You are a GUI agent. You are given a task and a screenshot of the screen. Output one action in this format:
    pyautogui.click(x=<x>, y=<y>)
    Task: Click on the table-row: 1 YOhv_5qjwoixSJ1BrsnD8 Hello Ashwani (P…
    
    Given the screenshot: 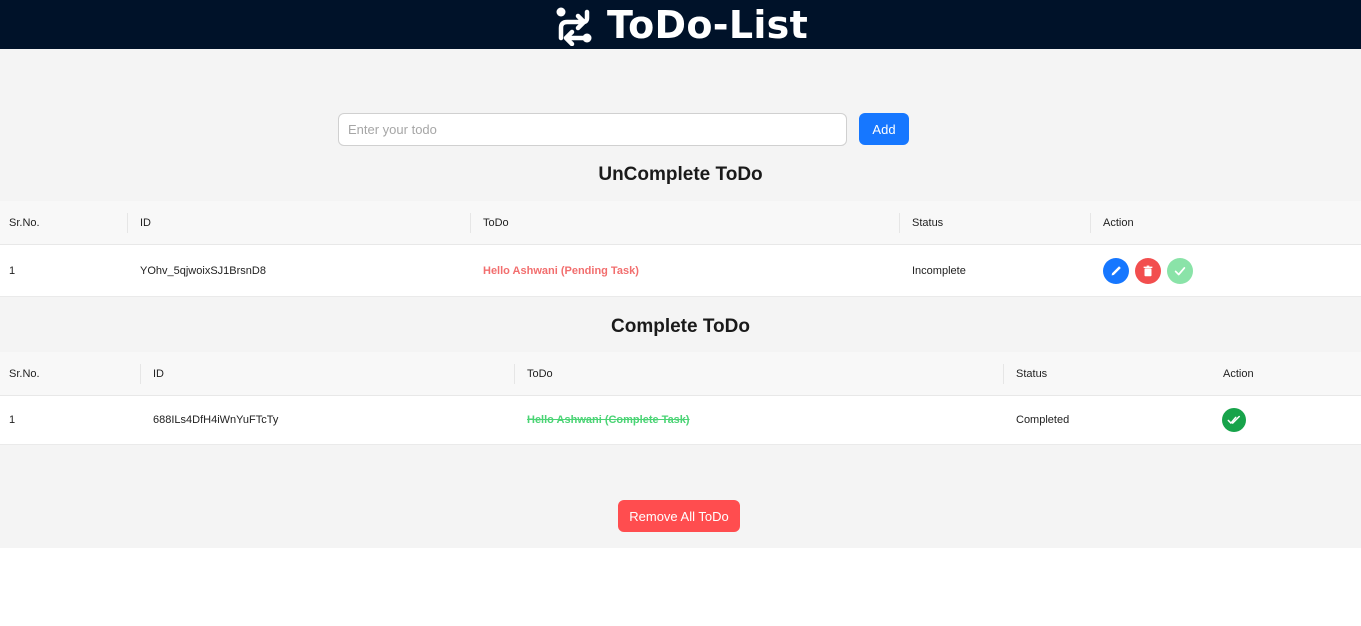 What is the action you would take?
    pyautogui.click(x=680, y=271)
    